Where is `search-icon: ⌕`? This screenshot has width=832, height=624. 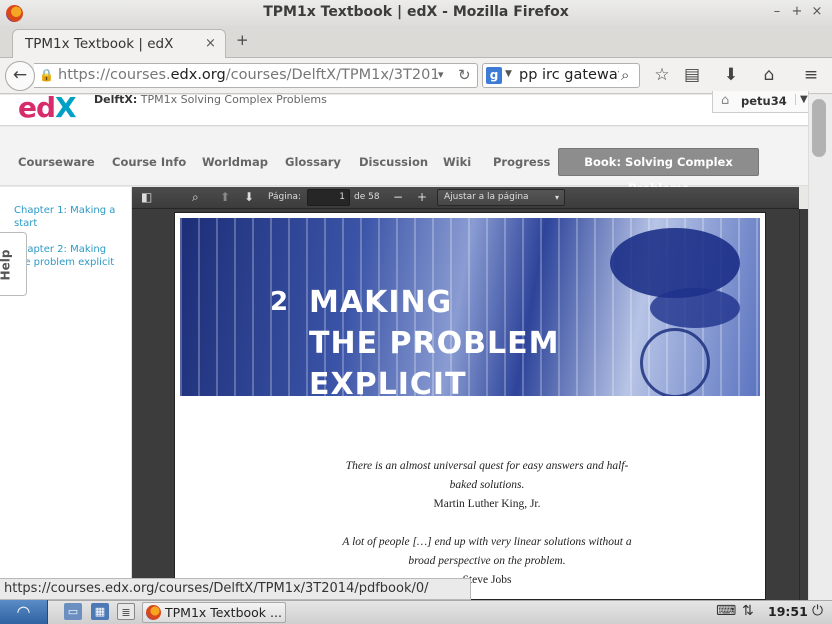
search-icon: ⌕ is located at coordinates (625, 75).